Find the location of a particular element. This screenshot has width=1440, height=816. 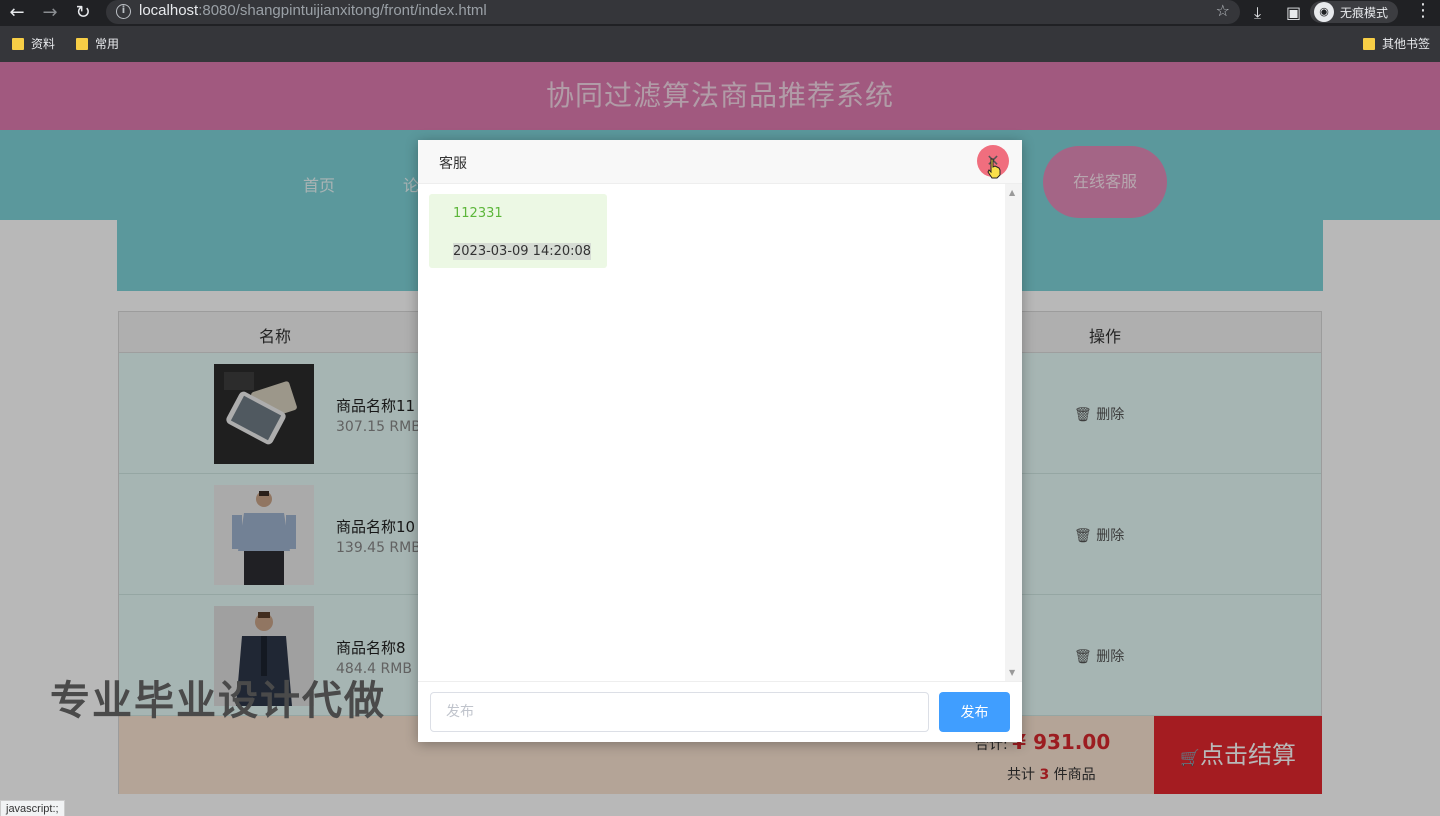

scroll-down-icon: ▼ is located at coordinates (1012, 672).